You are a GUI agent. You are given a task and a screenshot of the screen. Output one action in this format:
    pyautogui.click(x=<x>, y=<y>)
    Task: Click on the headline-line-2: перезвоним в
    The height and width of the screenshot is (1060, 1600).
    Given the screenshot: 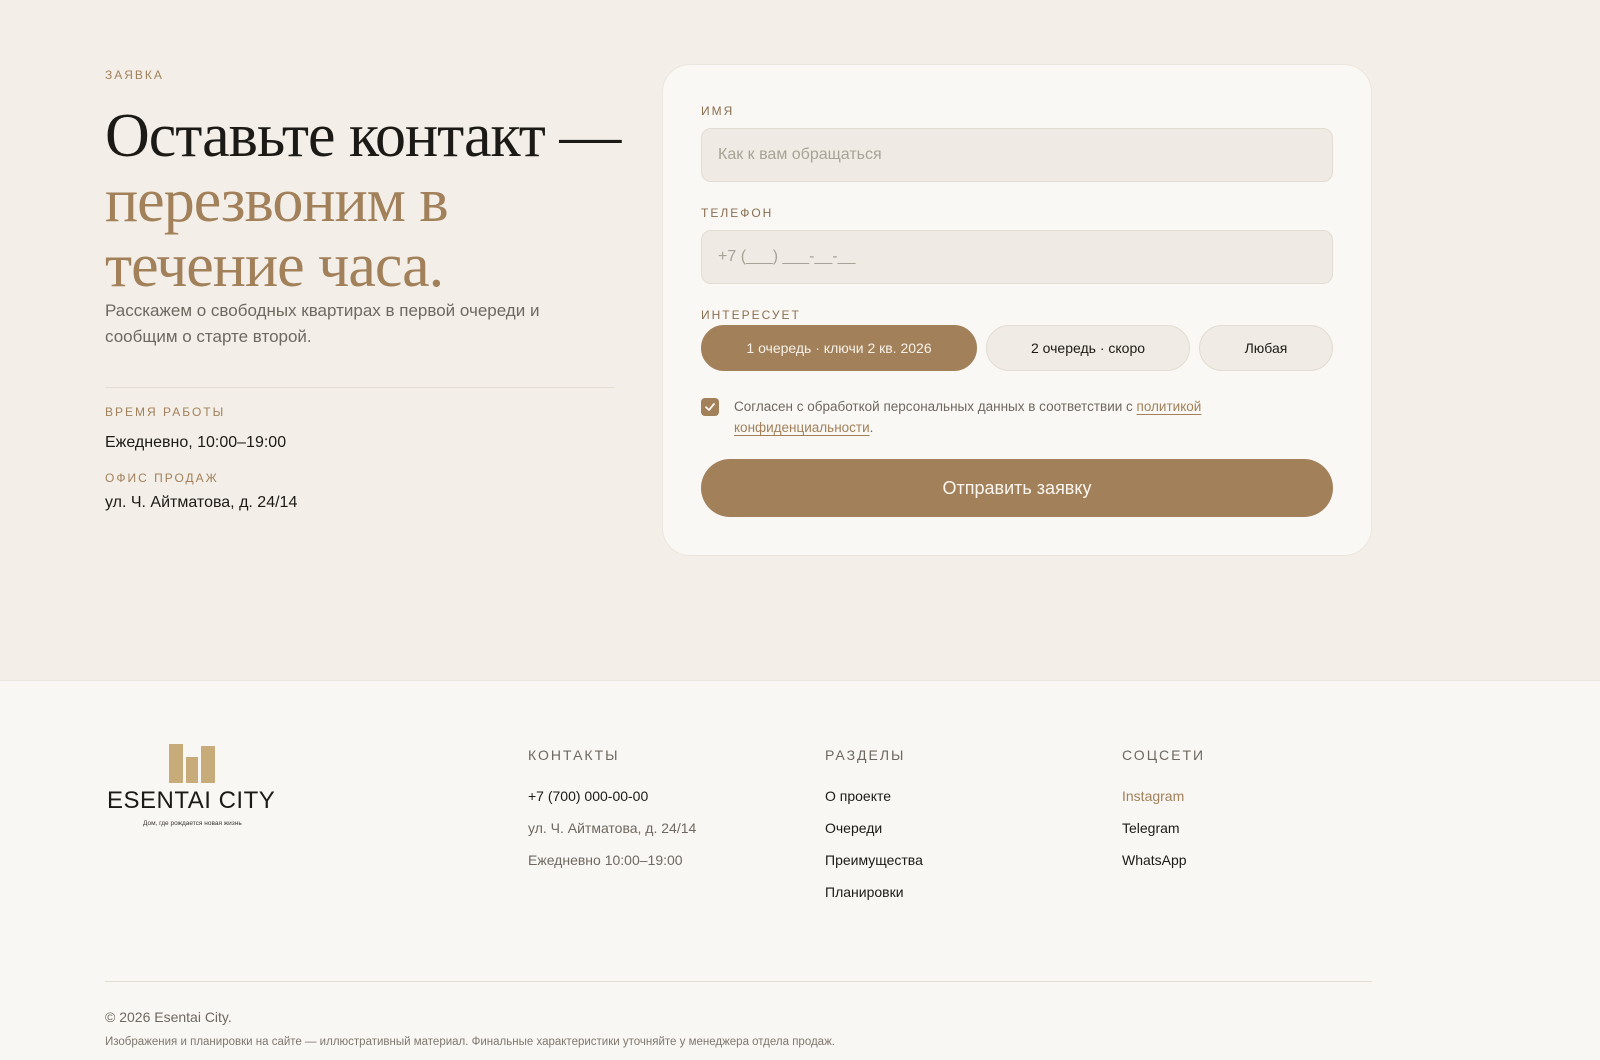 What is the action you would take?
    pyautogui.click(x=277, y=201)
    